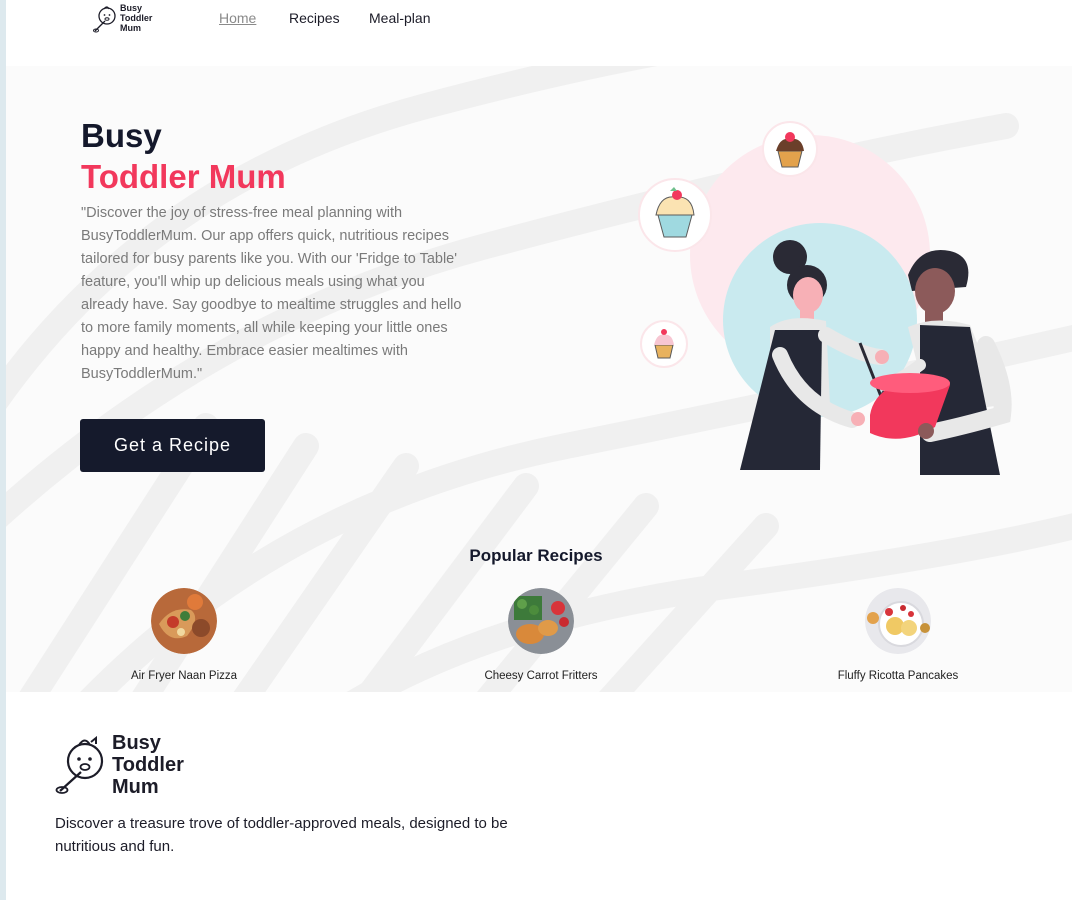 The width and height of the screenshot is (1072, 900). What do you see at coordinates (148, 765) in the screenshot?
I see `footer-logo-text: Busy Toddler Mum` at bounding box center [148, 765].